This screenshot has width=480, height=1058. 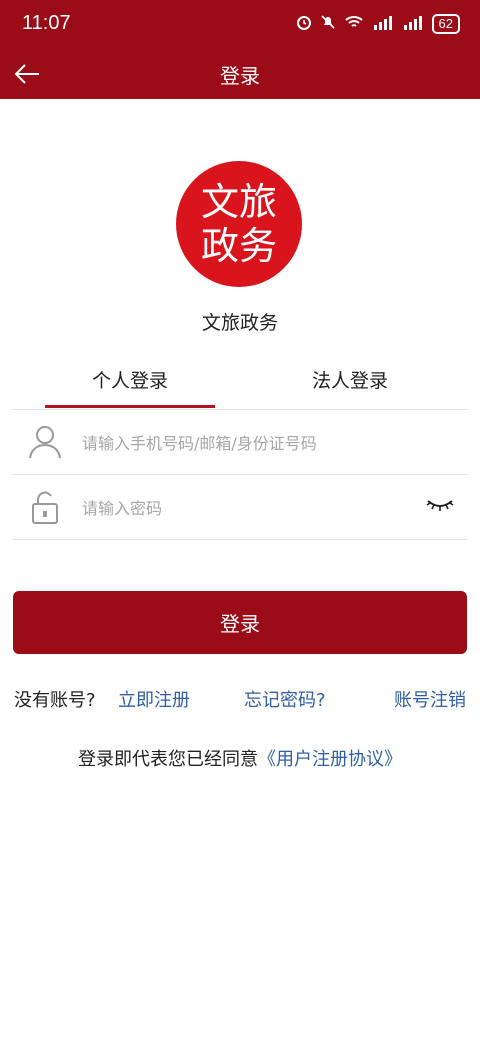 I want to click on password-input, so click(x=247, y=508).